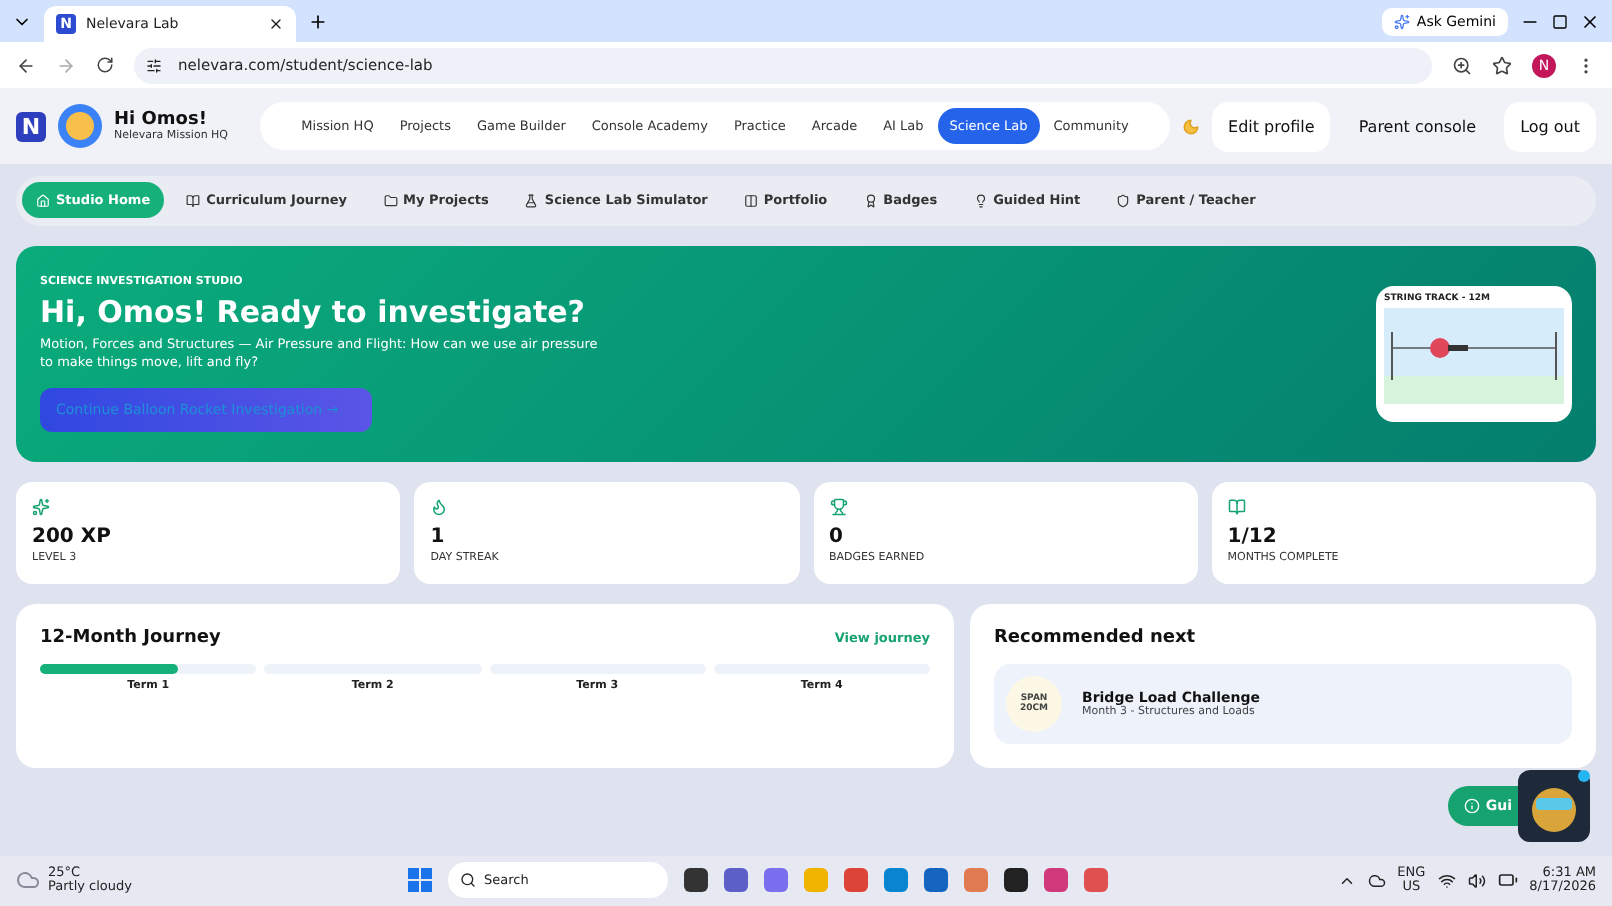 The image size is (1612, 906). I want to click on weather-icon, so click(28, 880).